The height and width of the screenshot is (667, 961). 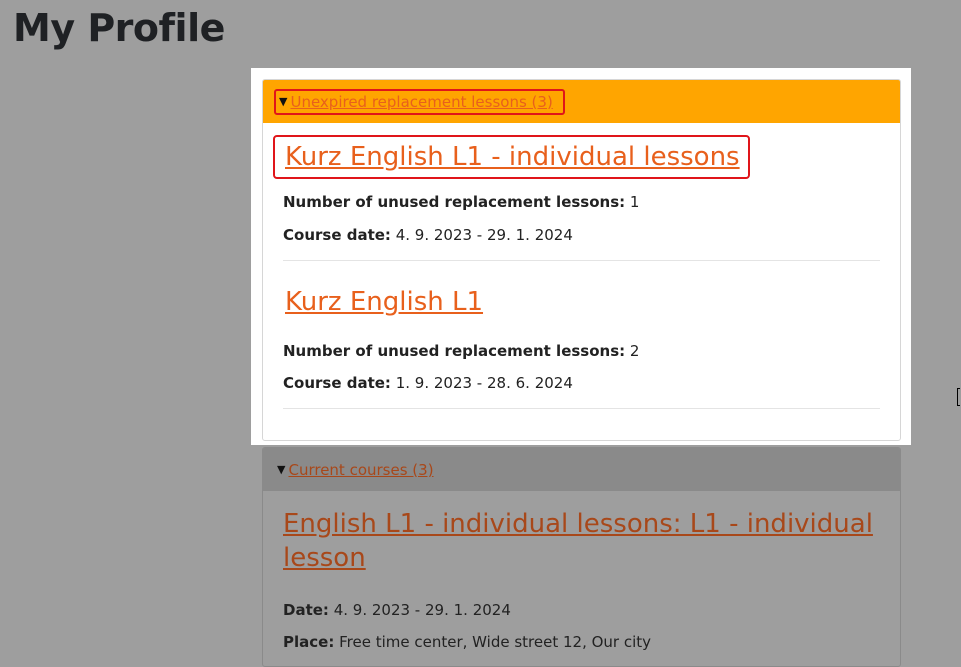 I want to click on unused-lessons-row: Number of unused replacement lessons: 1, so click(x=581, y=202).